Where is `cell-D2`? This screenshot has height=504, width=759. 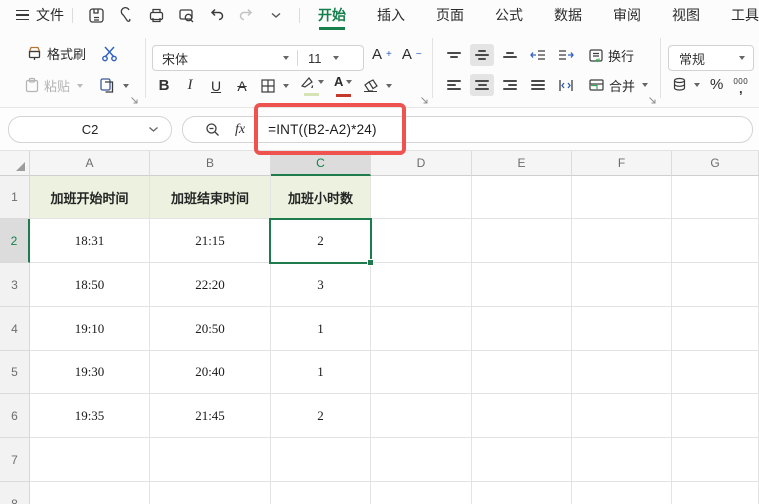
cell-D2 is located at coordinates (421, 241).